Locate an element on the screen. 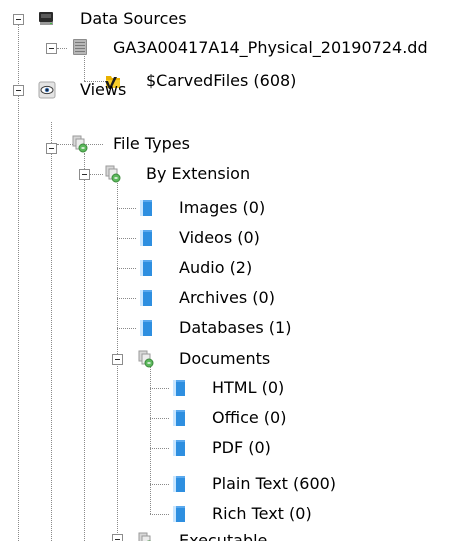 The height and width of the screenshot is (541, 475). tree-node-label: File Types is located at coordinates (151, 143).